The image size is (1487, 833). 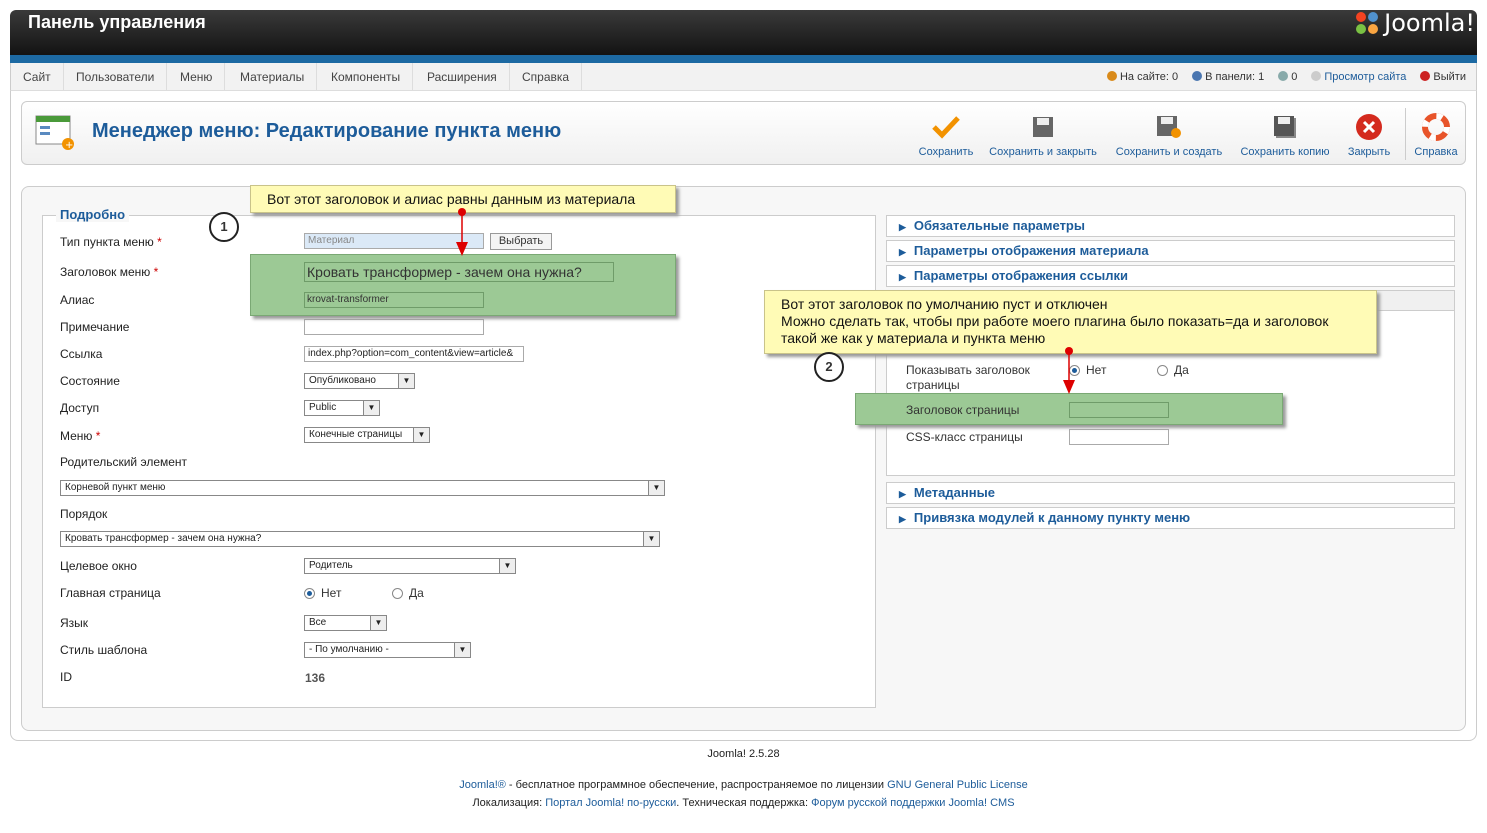 I want to click on admin-icon, so click(x=1197, y=76).